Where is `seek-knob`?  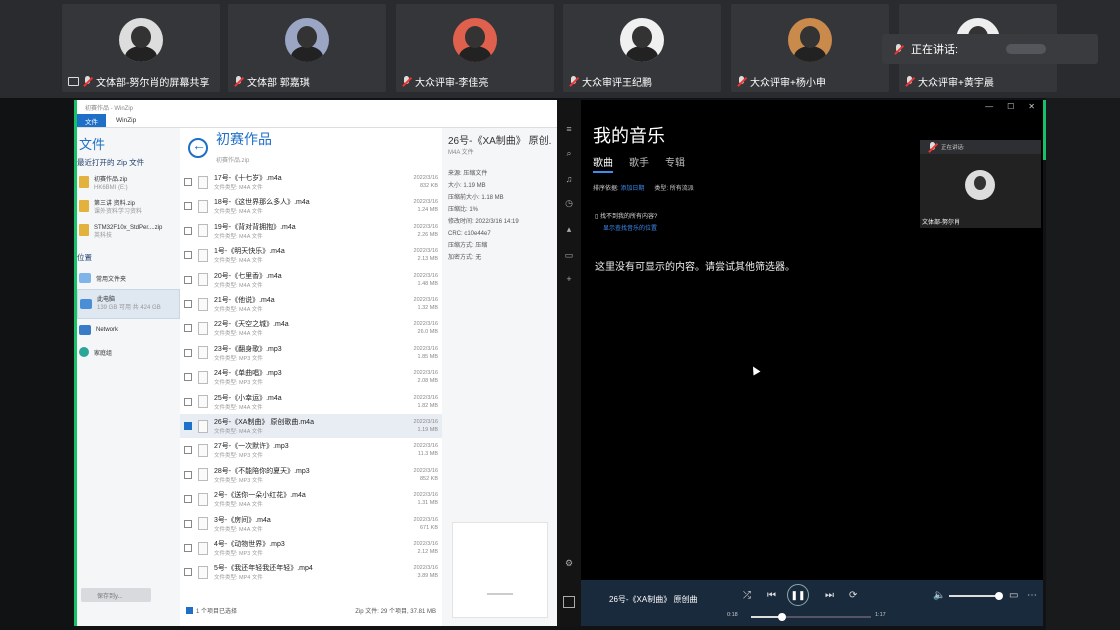 seek-knob is located at coordinates (782, 617).